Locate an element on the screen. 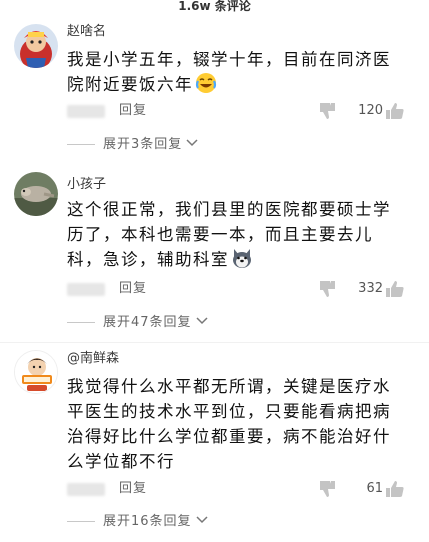 Image resolution: width=429 pixels, height=542 pixels. comment-line: 我觉得什么水平都无所谓，关键是医疗水 is located at coordinates (229, 386).